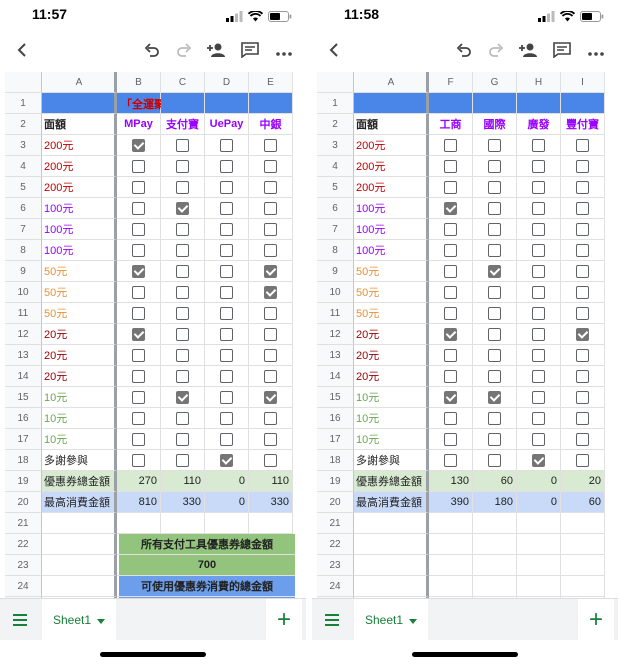  Describe the element at coordinates (335, 229) in the screenshot. I see `row-number: 7` at that location.